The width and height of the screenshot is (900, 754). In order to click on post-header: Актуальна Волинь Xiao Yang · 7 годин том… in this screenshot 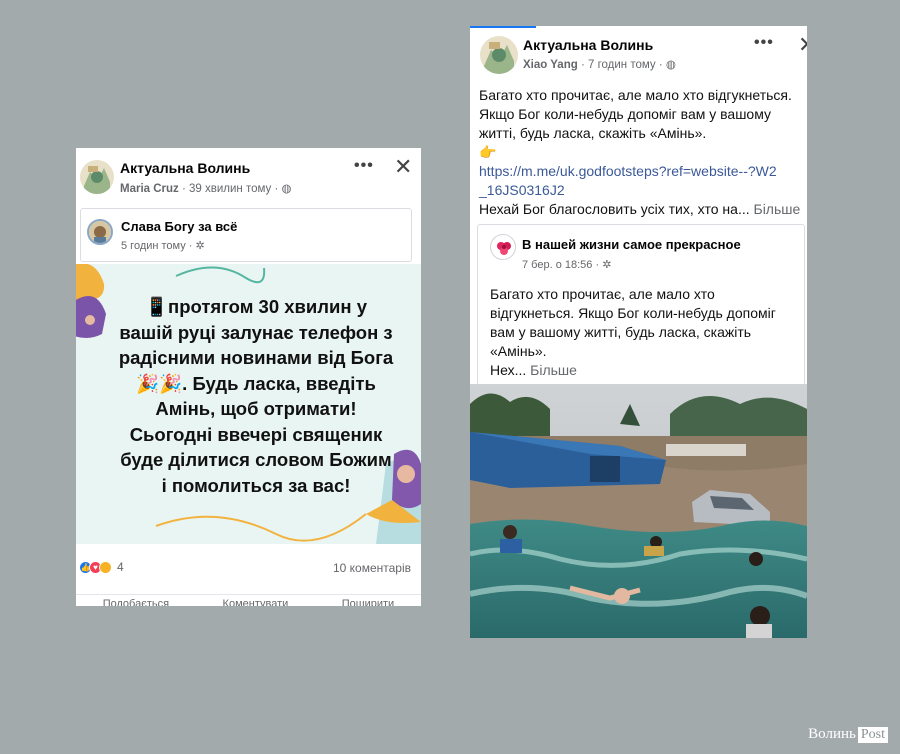, I will do `click(638, 52)`.